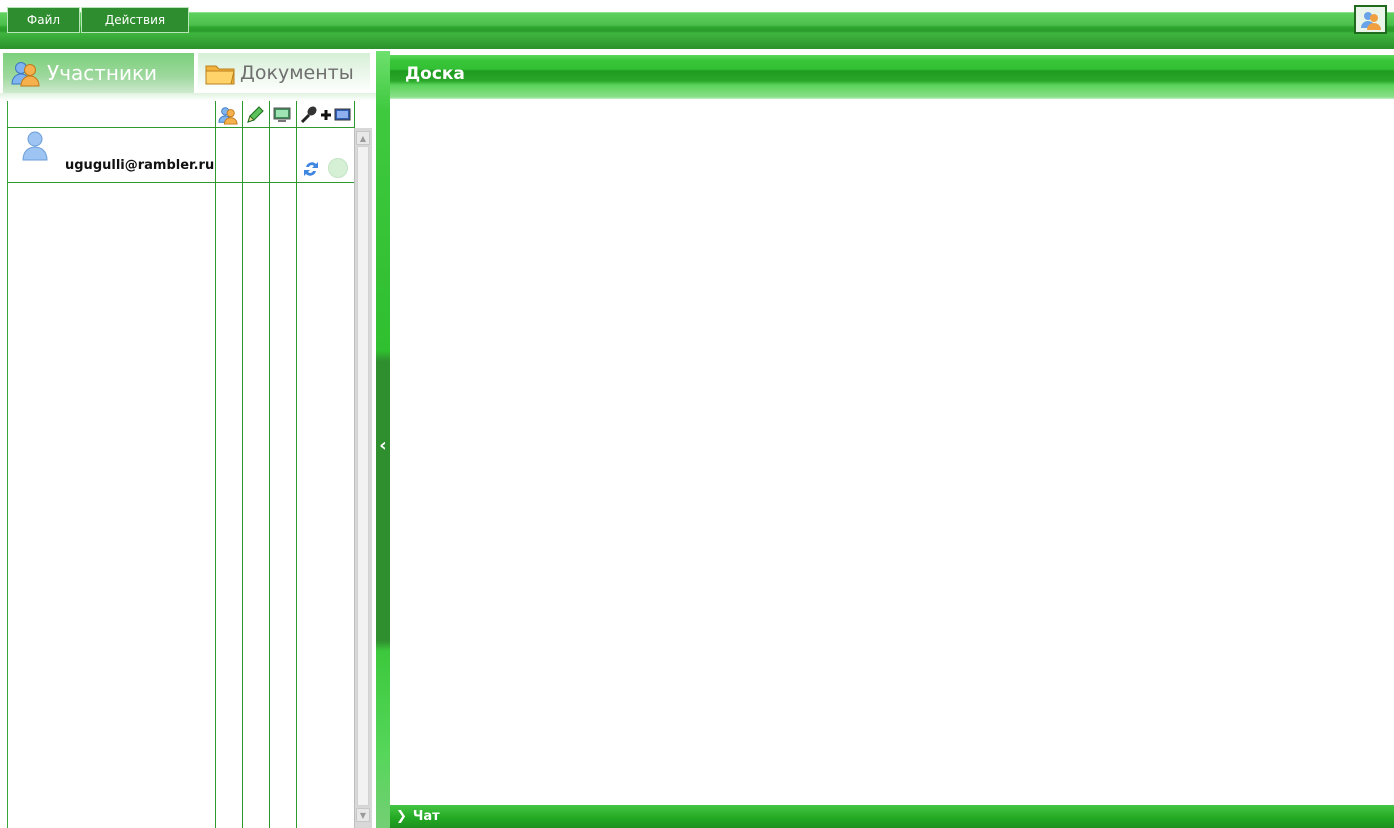 The image size is (1394, 828). What do you see at coordinates (363, 476) in the screenshot?
I see `scrollbar-track` at bounding box center [363, 476].